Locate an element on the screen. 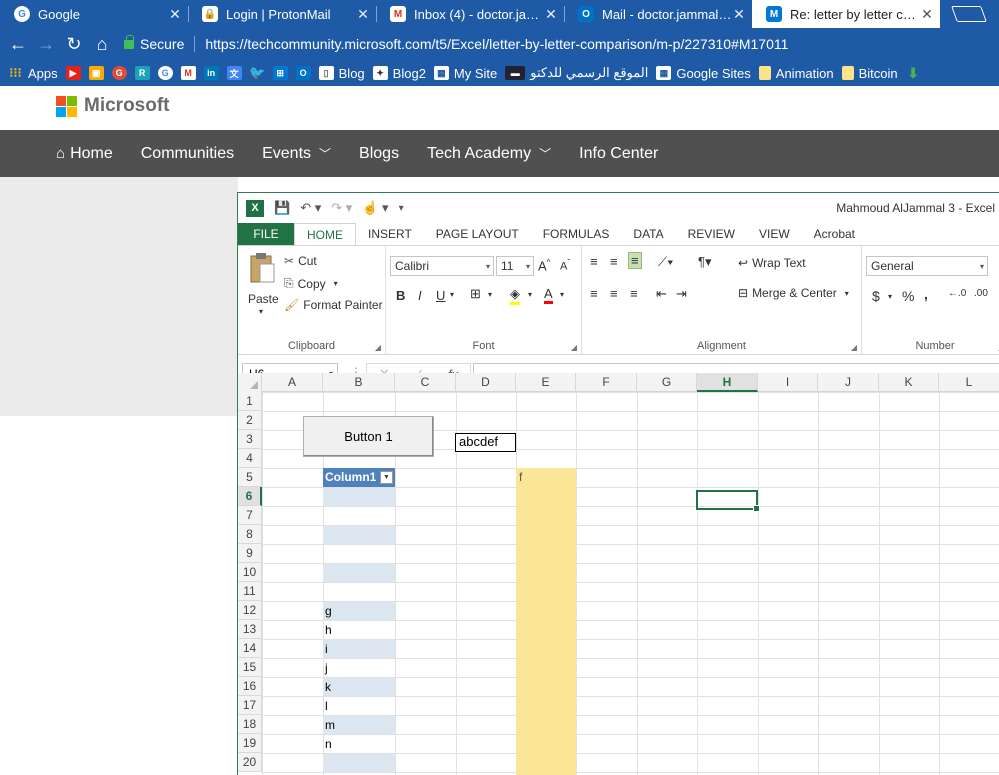 This screenshot has height=775, width=999. increase-decimal-icon: ←.0 is located at coordinates (957, 293).